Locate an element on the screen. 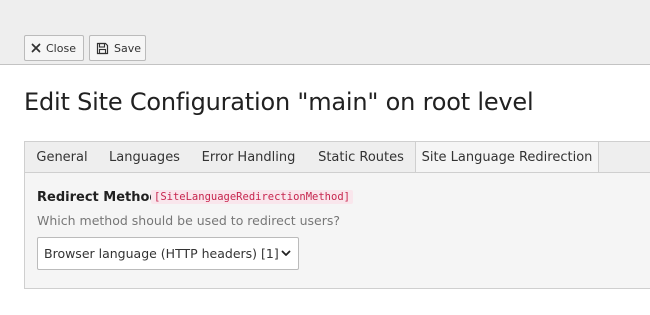 This screenshot has width=650, height=315. field-label: Redirect Method is located at coordinates (98, 197).